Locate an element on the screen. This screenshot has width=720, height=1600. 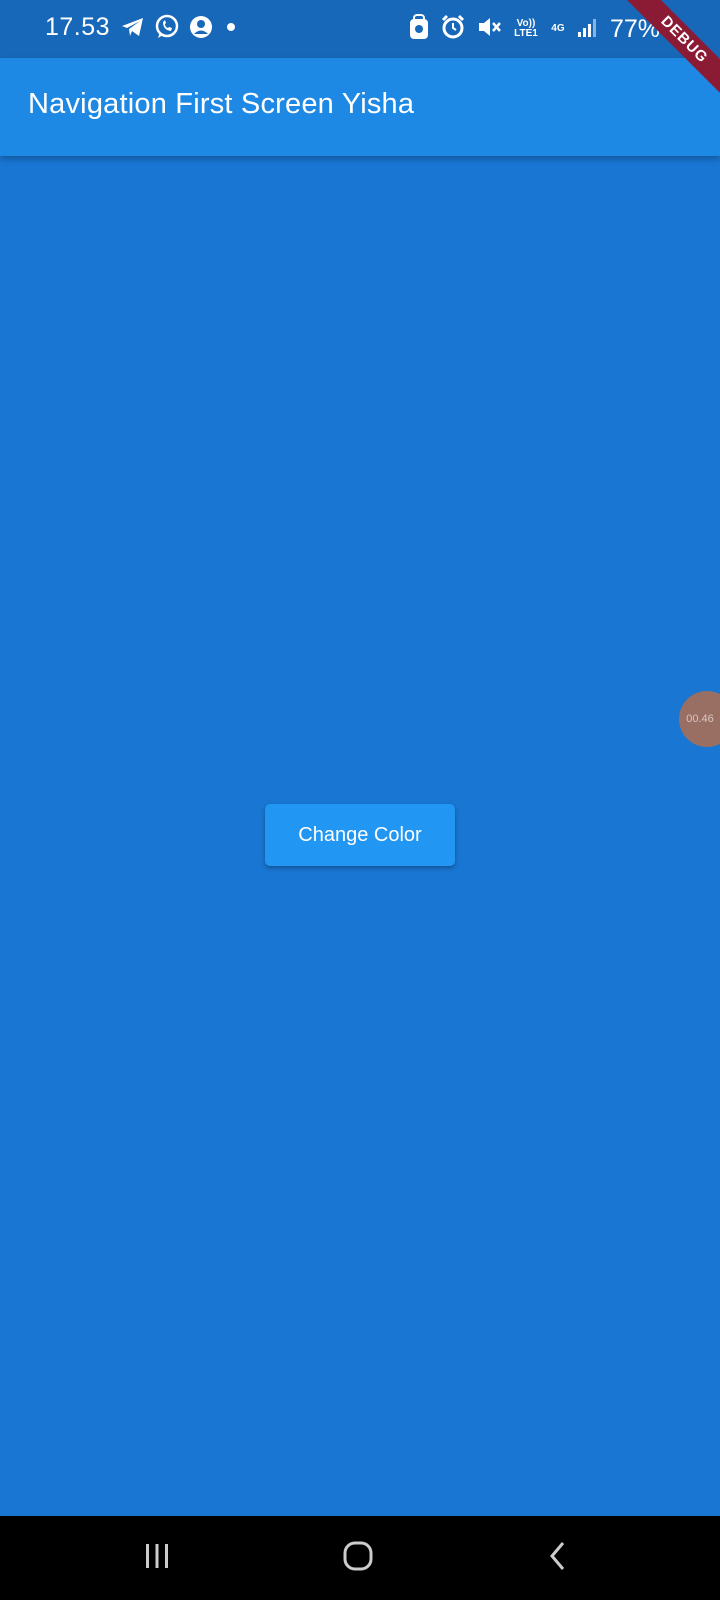
telegram-icon is located at coordinates (133, 29).